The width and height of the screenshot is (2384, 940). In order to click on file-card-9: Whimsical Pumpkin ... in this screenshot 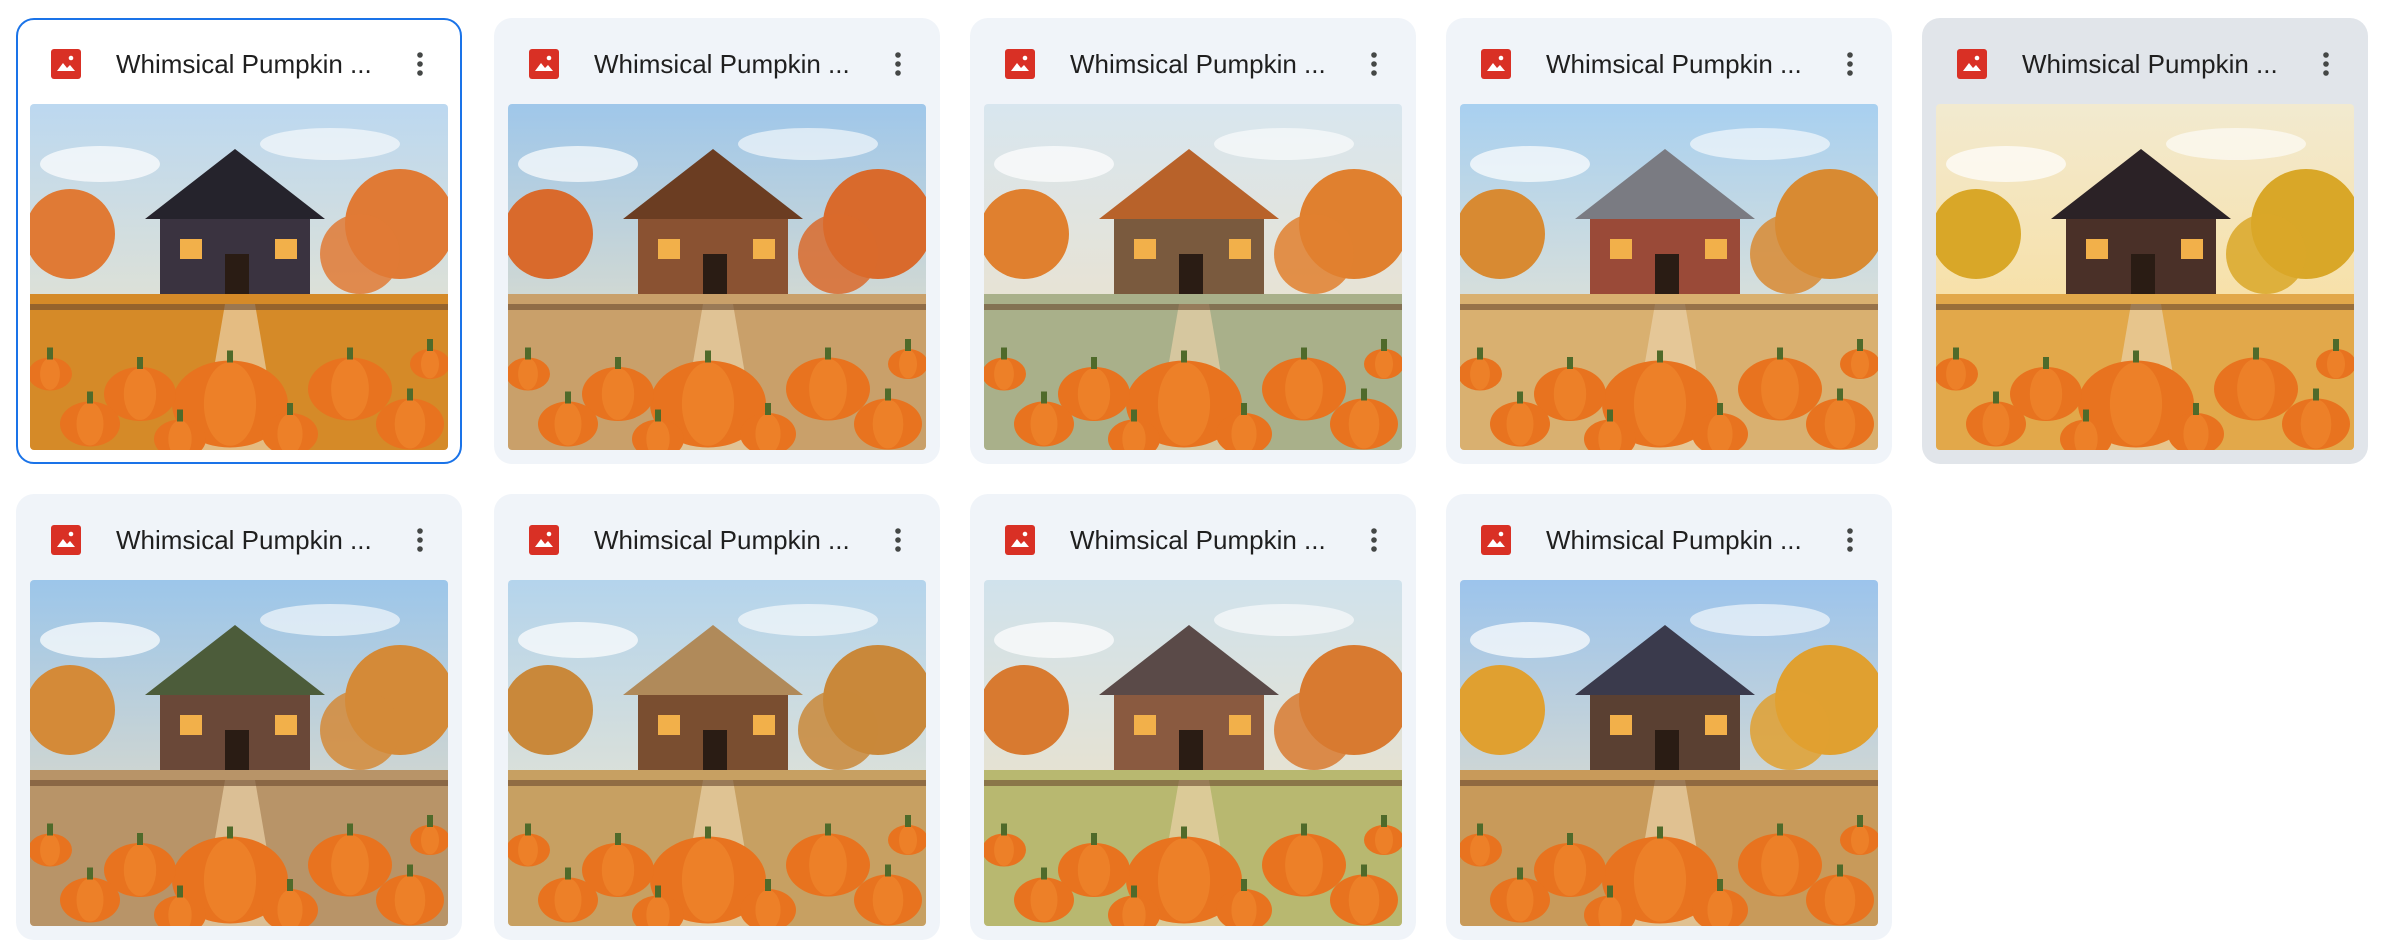, I will do `click(1669, 717)`.